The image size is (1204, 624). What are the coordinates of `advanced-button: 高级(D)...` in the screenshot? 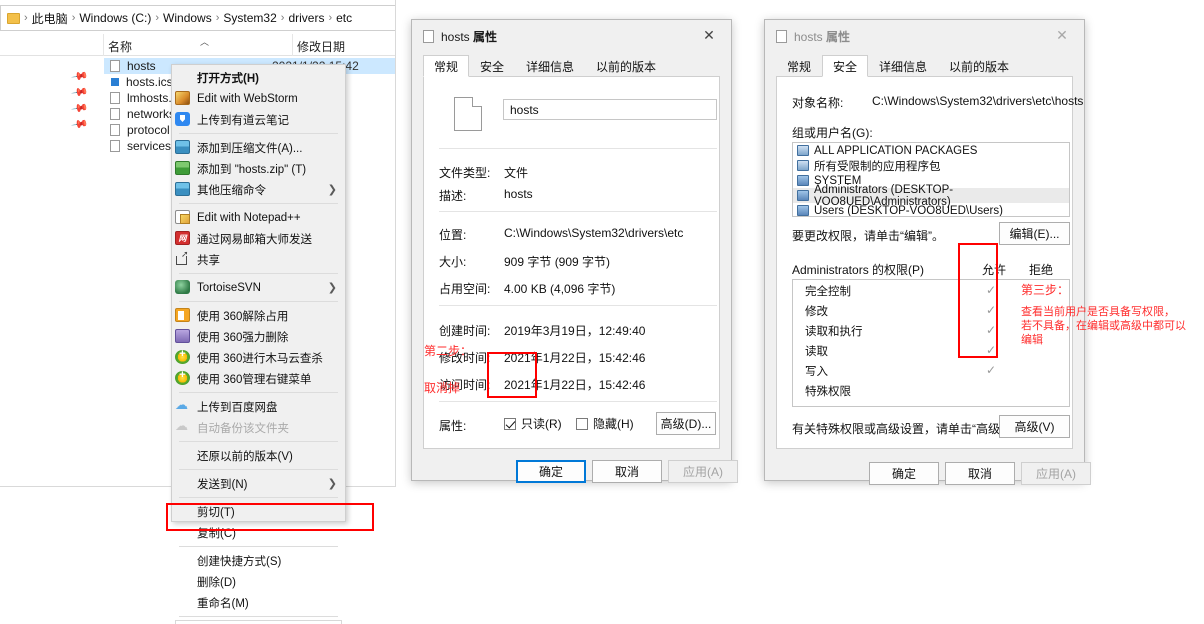 It's located at (686, 423).